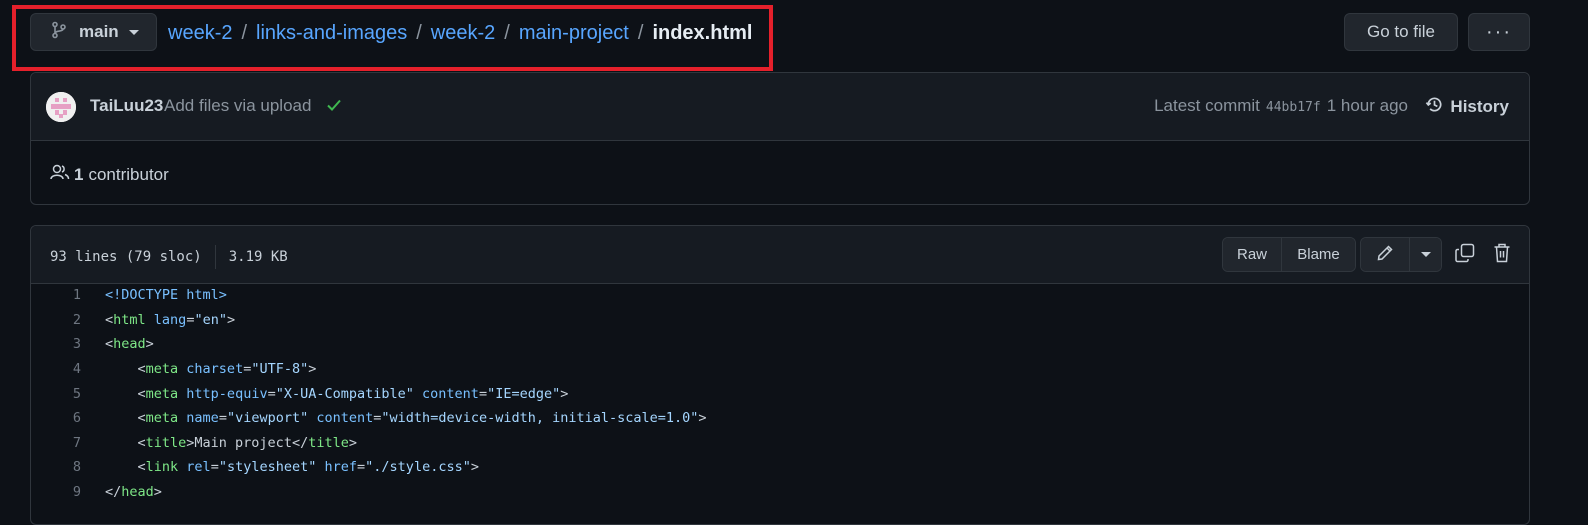 The width and height of the screenshot is (1588, 525). I want to click on breadcrumb-link-week-2: week-2, so click(200, 33).